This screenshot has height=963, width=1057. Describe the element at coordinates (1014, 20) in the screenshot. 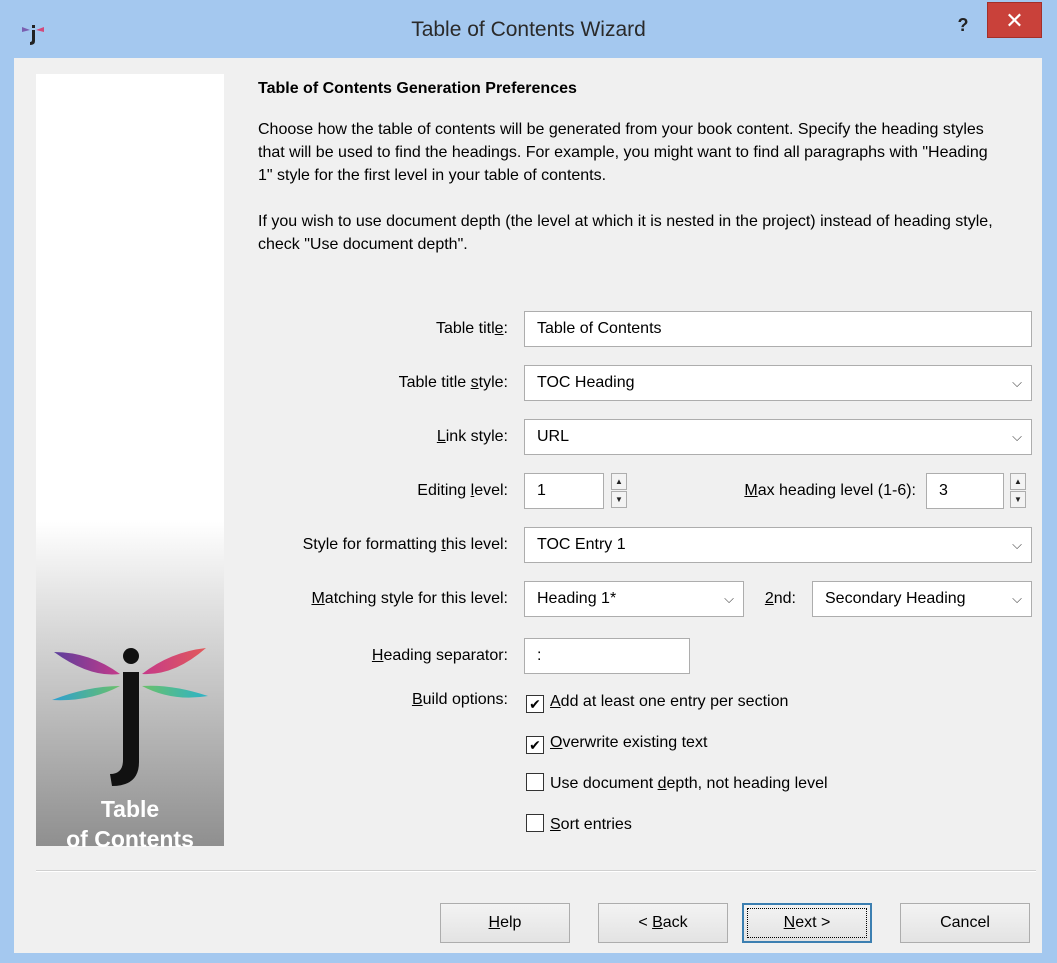

I see `close-button: ✕` at that location.